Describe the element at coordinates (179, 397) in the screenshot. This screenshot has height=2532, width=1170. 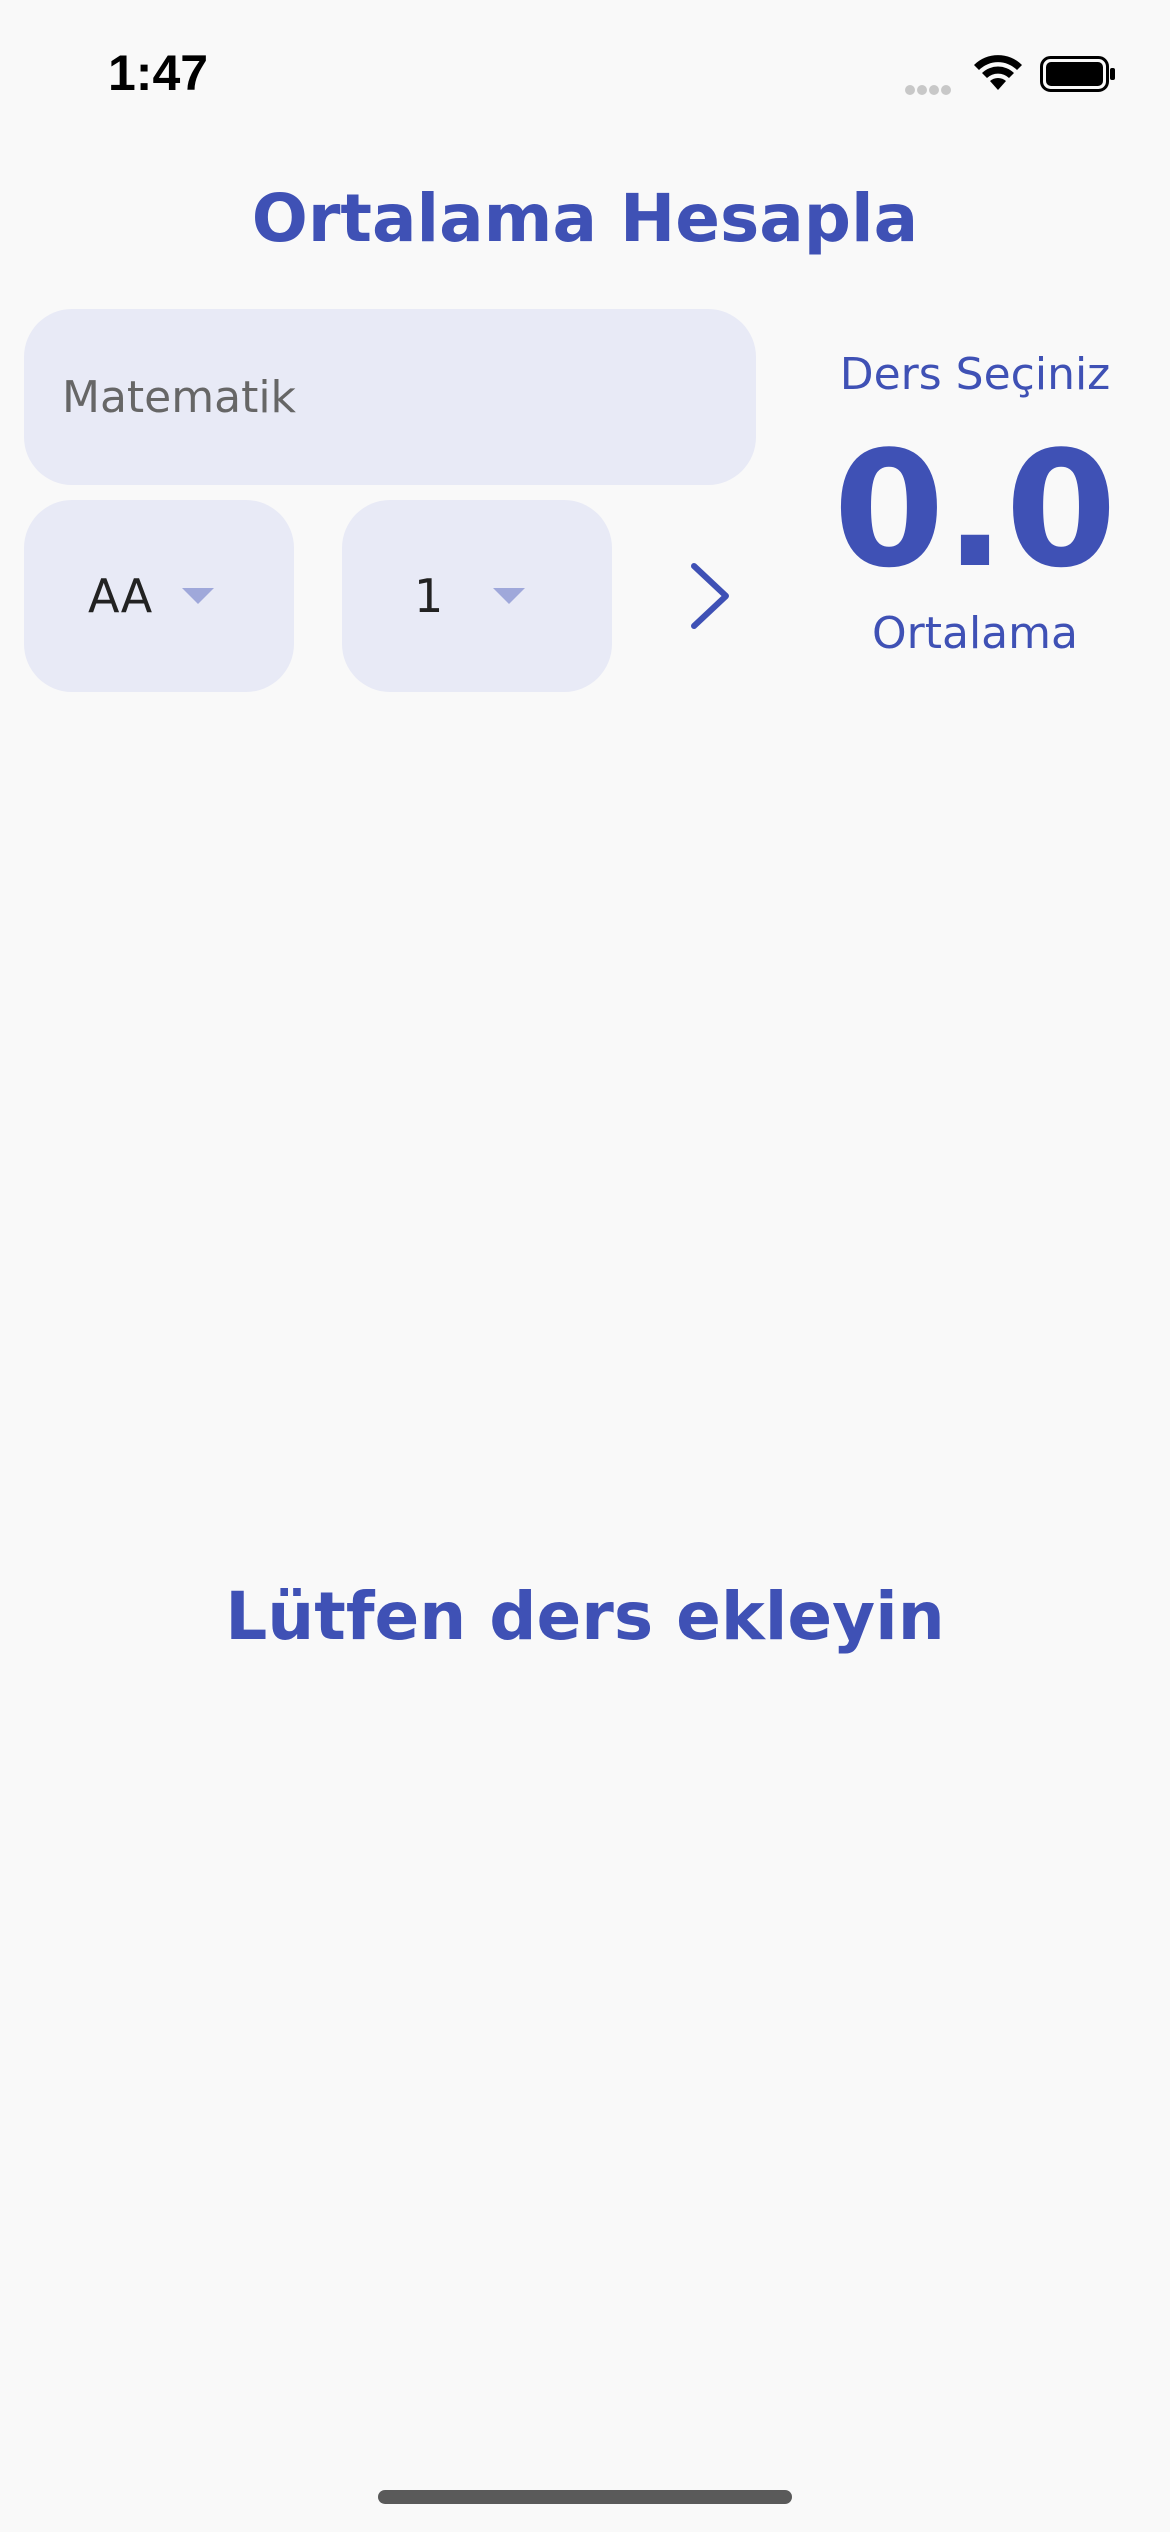
I see `course-name-placeholder: Matematik` at that location.